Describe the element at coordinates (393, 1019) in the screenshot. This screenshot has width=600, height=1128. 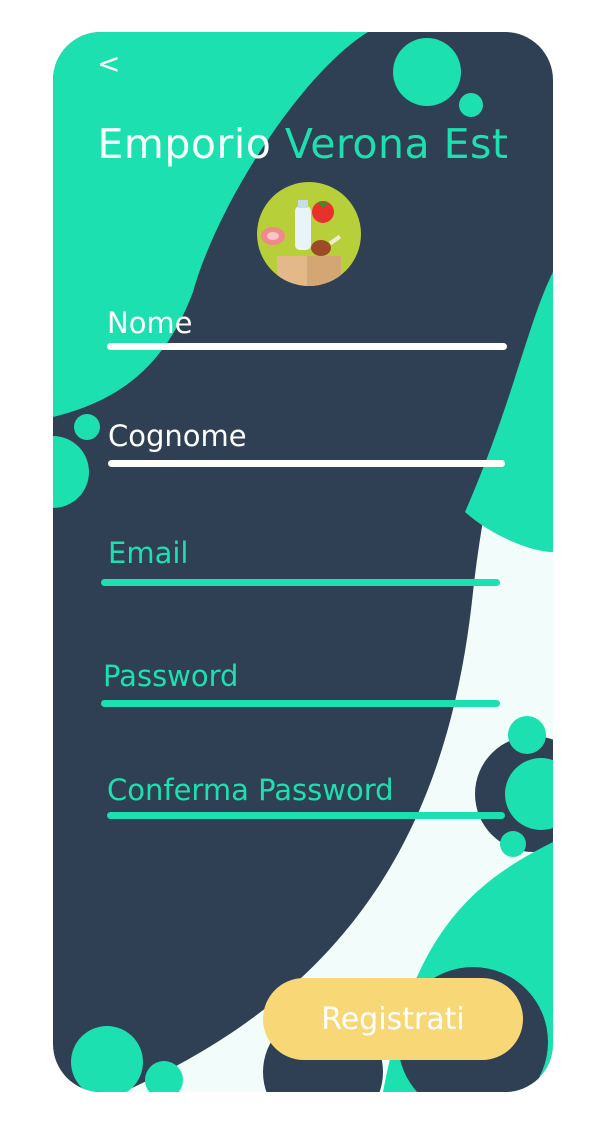
I see `register-button: Registrati` at that location.